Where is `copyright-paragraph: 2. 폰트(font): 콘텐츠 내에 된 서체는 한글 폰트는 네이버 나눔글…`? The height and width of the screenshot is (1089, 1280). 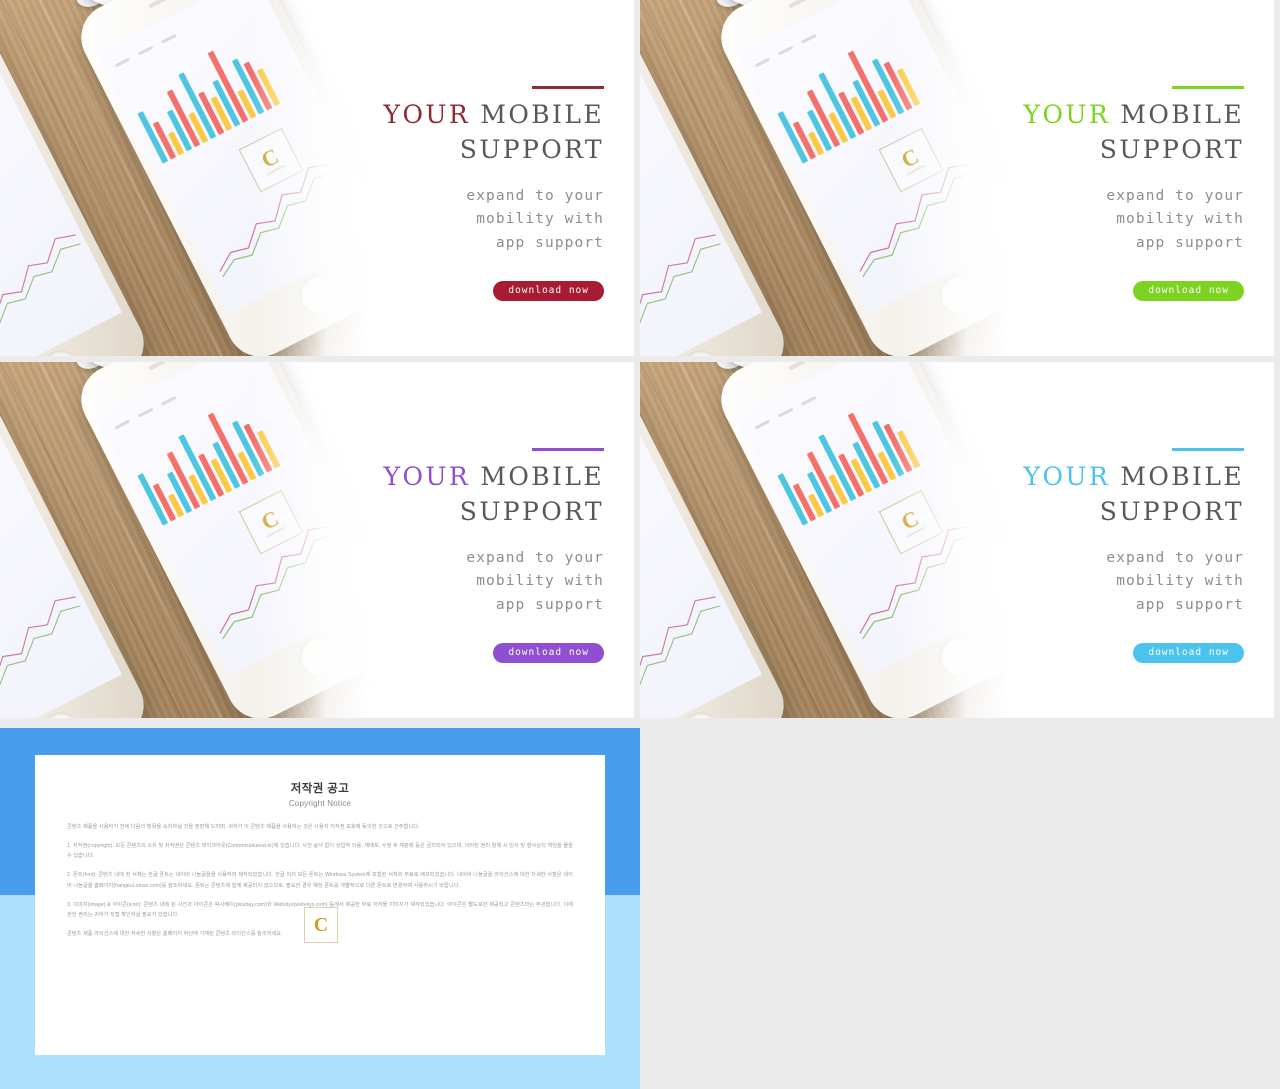
copyright-paragraph: 2. 폰트(font): 콘텐츠 내에 된 서체는 한글 폰트는 네이버 나눔글… is located at coordinates (320, 880).